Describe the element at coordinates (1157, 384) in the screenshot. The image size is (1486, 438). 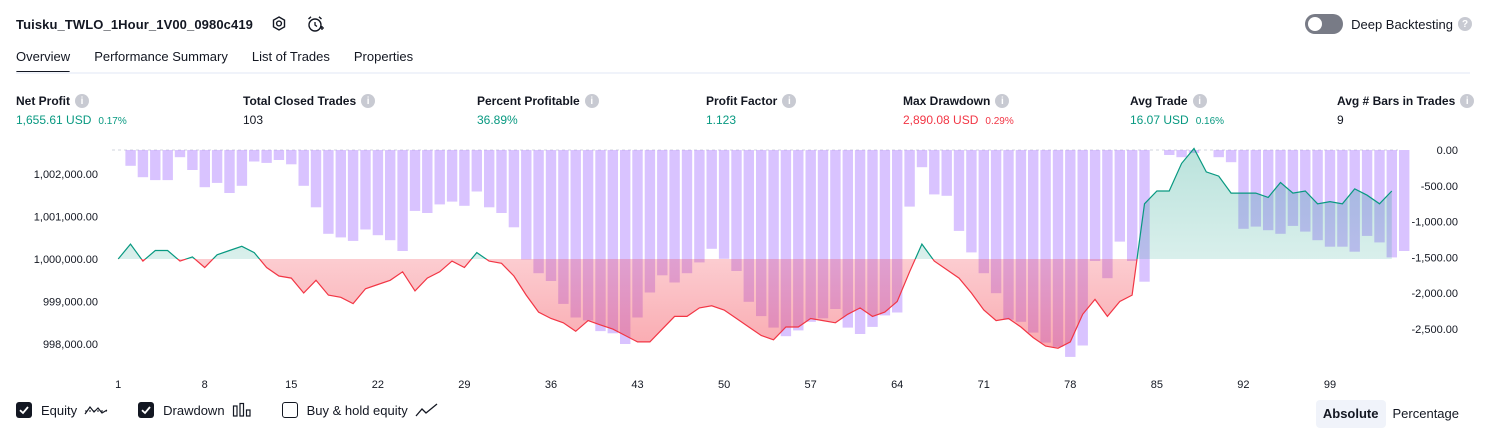
I see `x-axis-tick: 85` at that location.